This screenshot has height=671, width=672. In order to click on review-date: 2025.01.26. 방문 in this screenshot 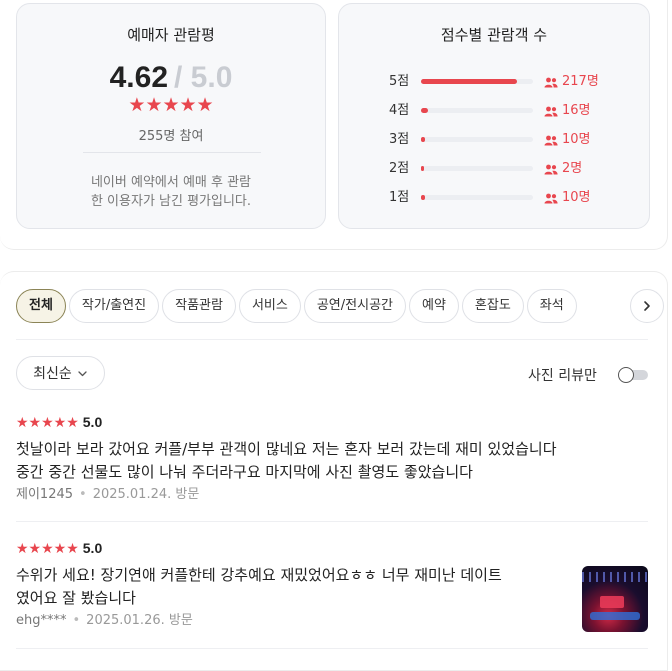, I will do `click(139, 620)`.